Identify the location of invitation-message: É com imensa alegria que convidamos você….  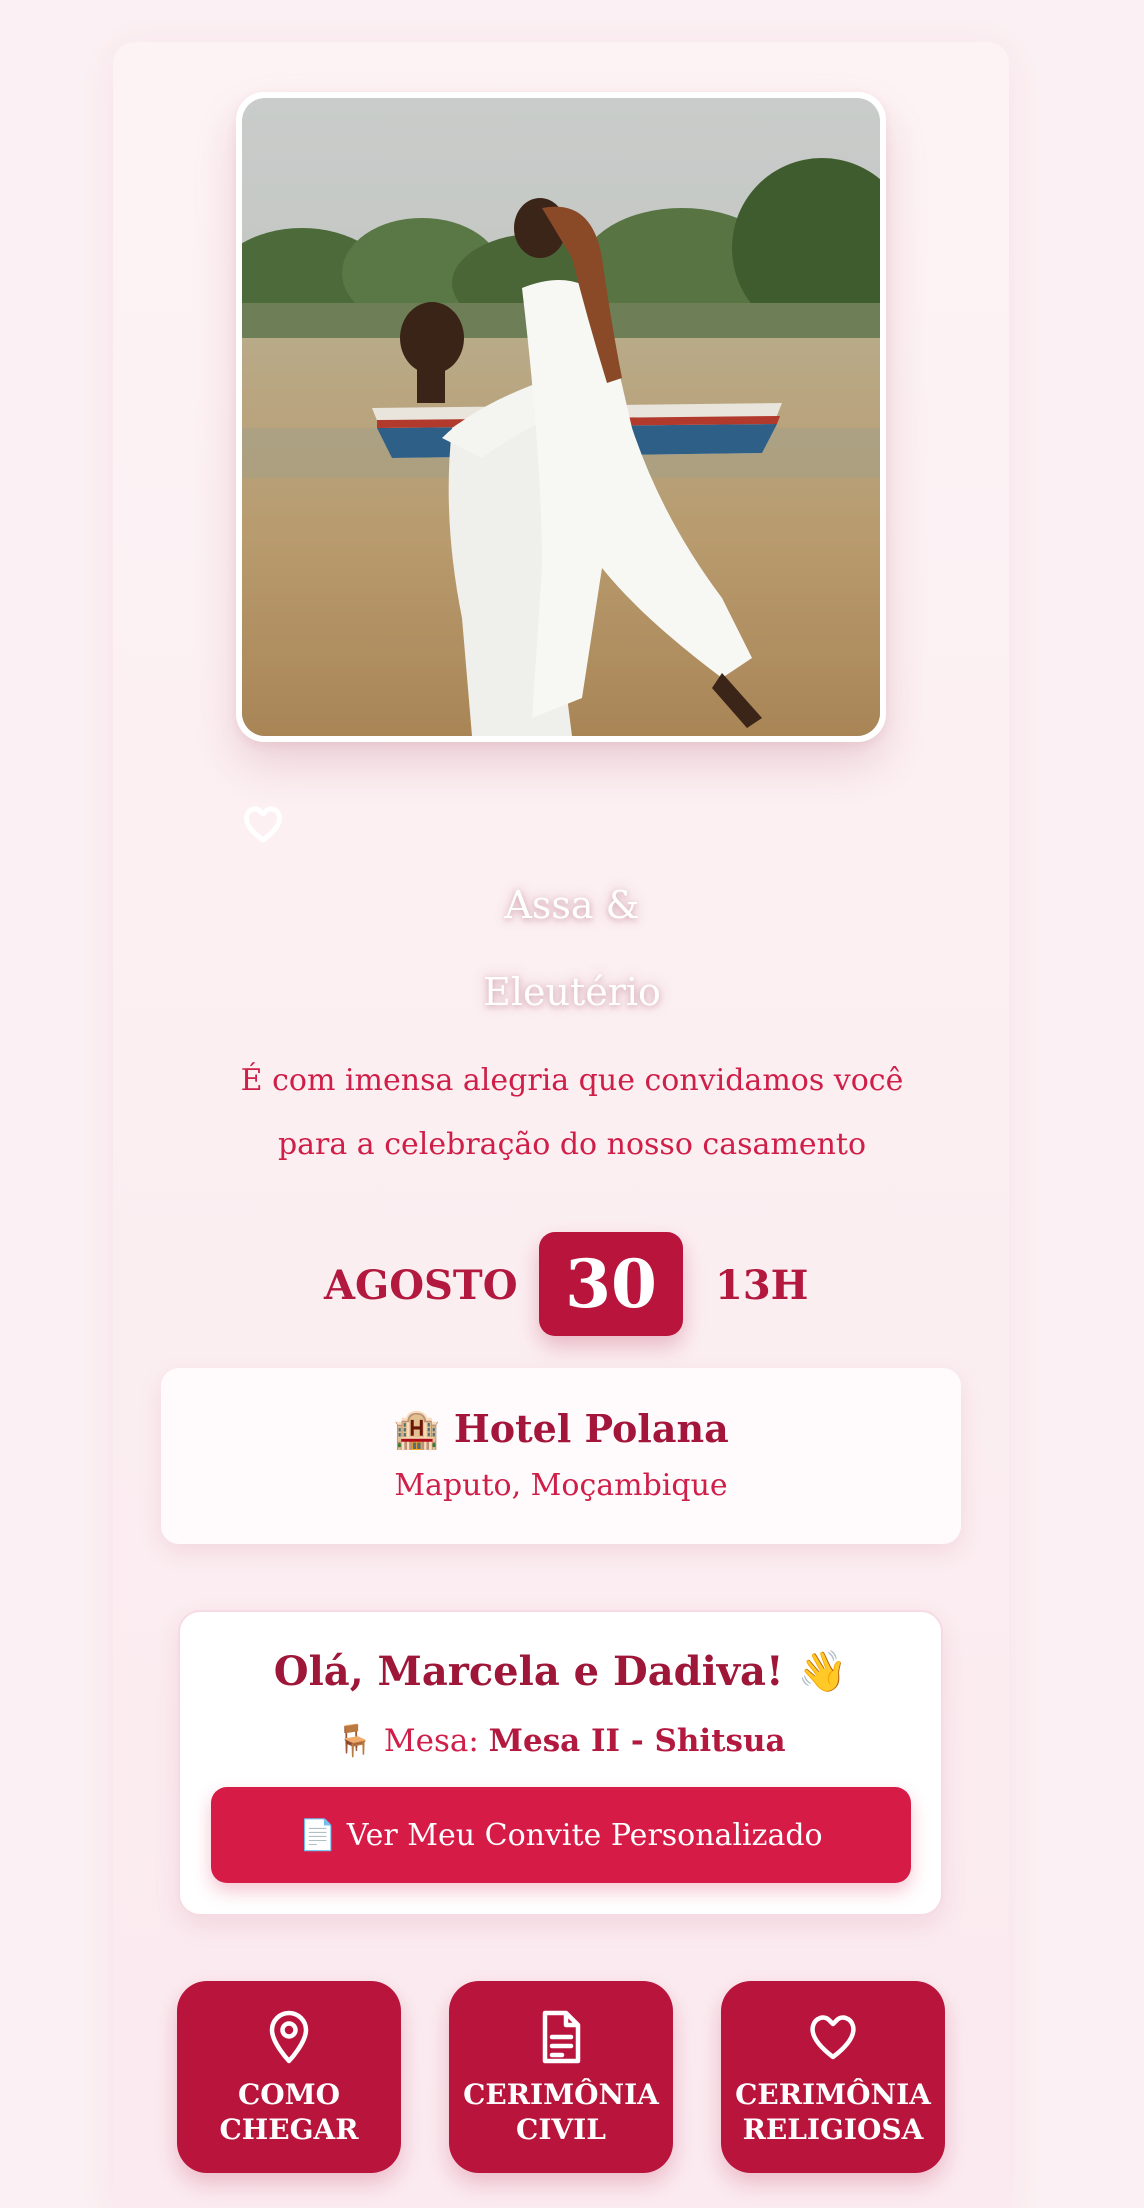
(572, 1113).